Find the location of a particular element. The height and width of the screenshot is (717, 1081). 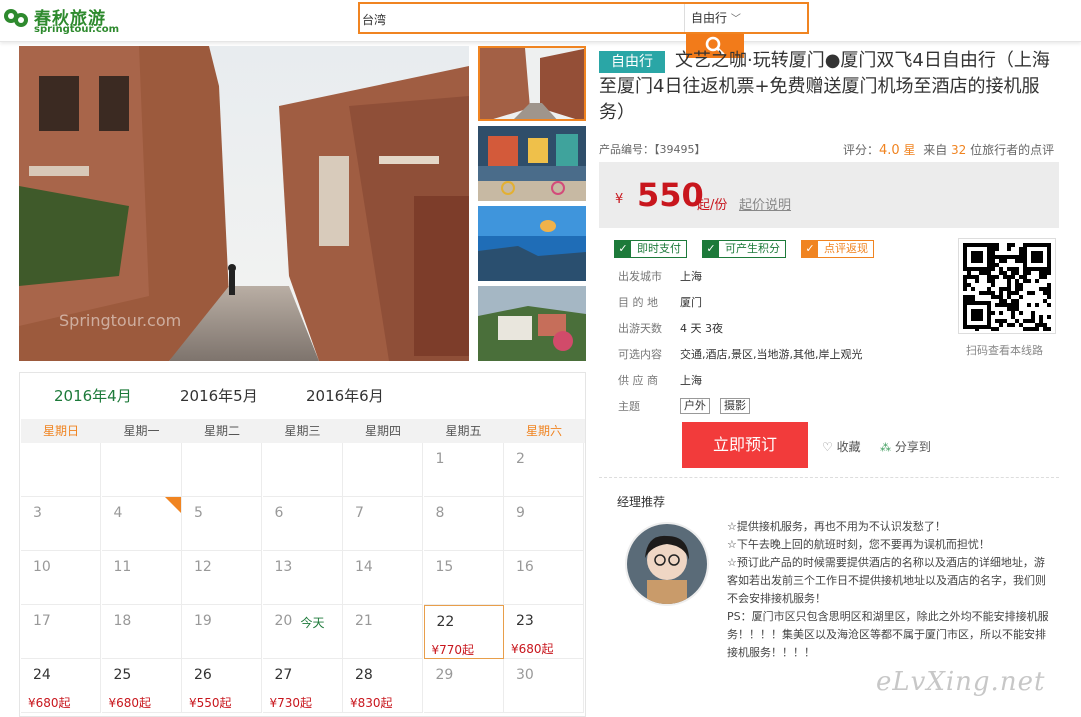

calendar-day-cell: 8 is located at coordinates (463, 524).